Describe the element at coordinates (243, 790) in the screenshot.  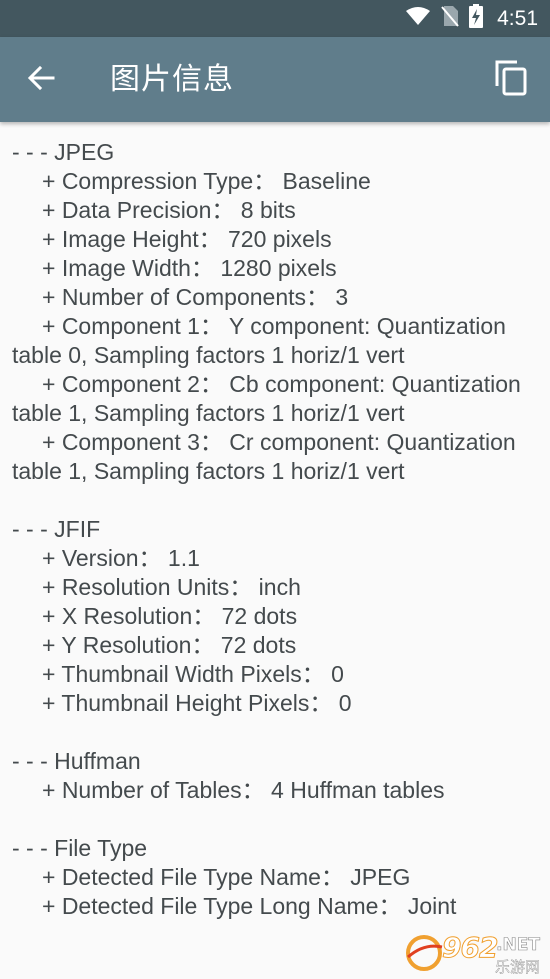
I see `info-line: + Number of Tables： 4 Huffman tables` at that location.